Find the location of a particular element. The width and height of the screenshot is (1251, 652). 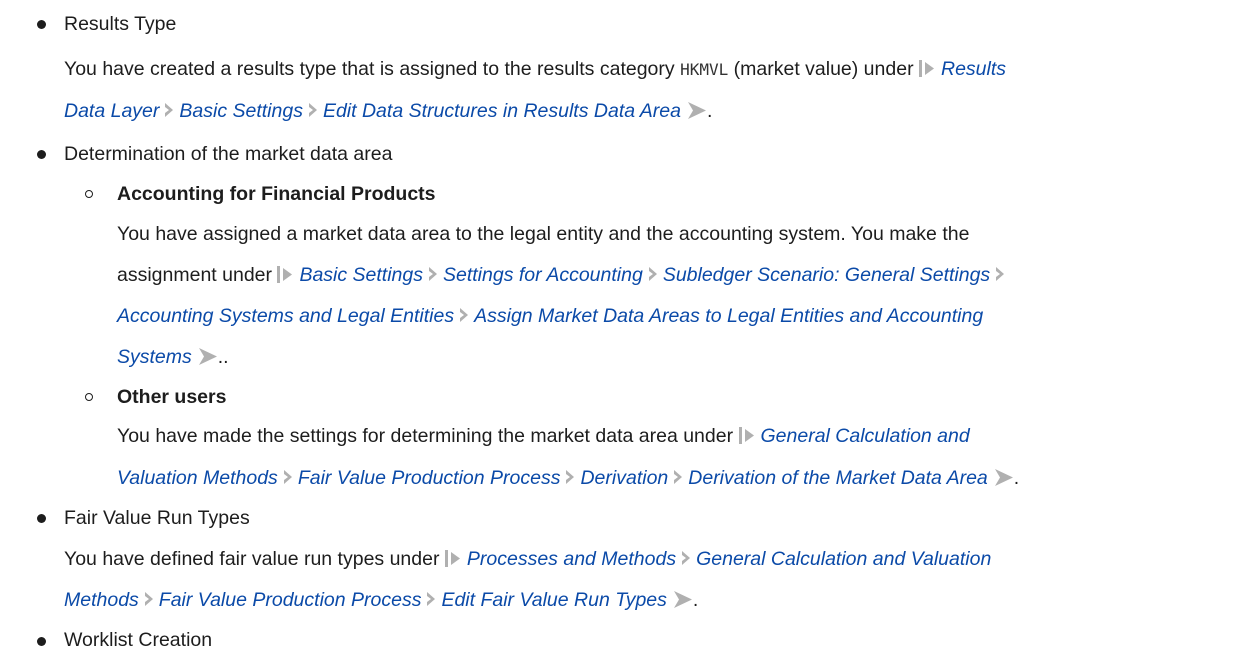

path-link-settings-for-accounting: Settings for Accounting is located at coordinates (543, 275).